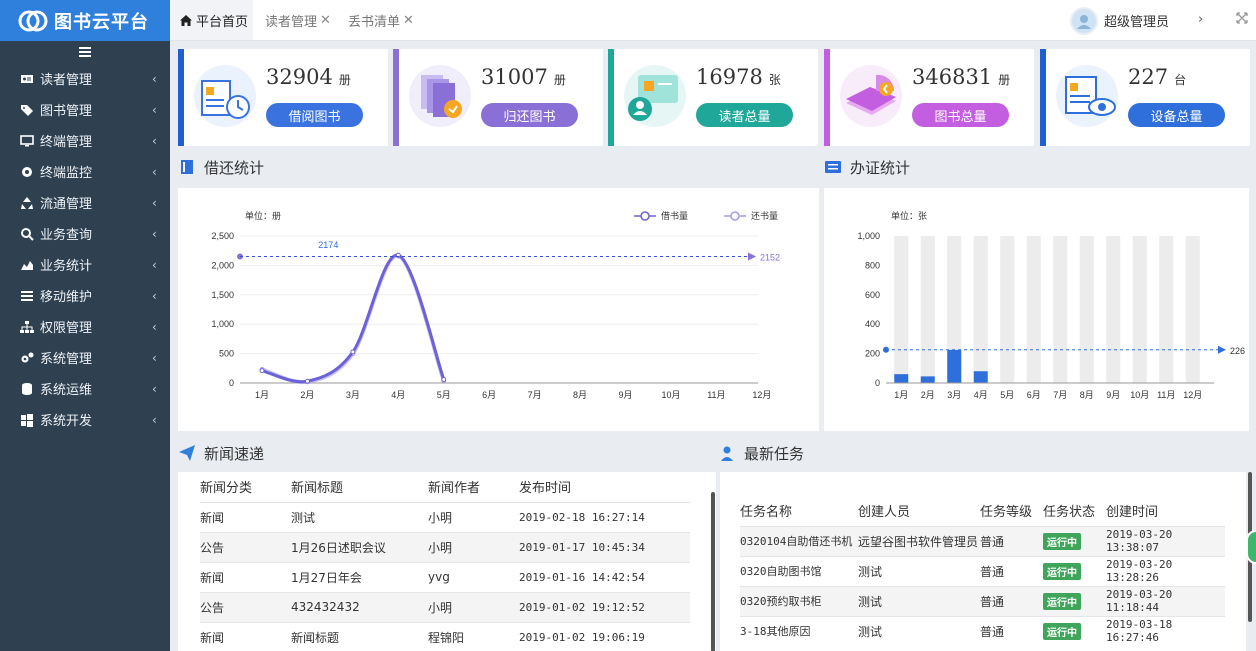 Image resolution: width=1256 pixels, height=651 pixels. What do you see at coordinates (101, 22) in the screenshot?
I see `app-title: 图书云平台` at bounding box center [101, 22].